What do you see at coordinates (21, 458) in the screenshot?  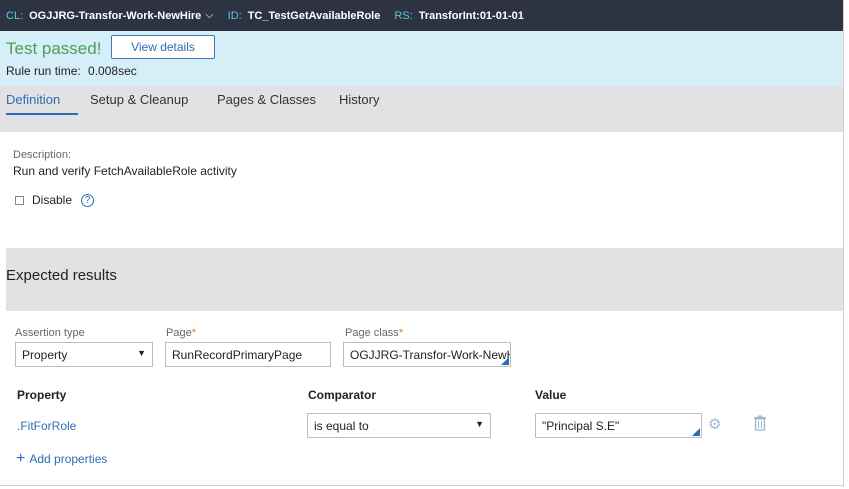 I see `plus-icon: +` at bounding box center [21, 458].